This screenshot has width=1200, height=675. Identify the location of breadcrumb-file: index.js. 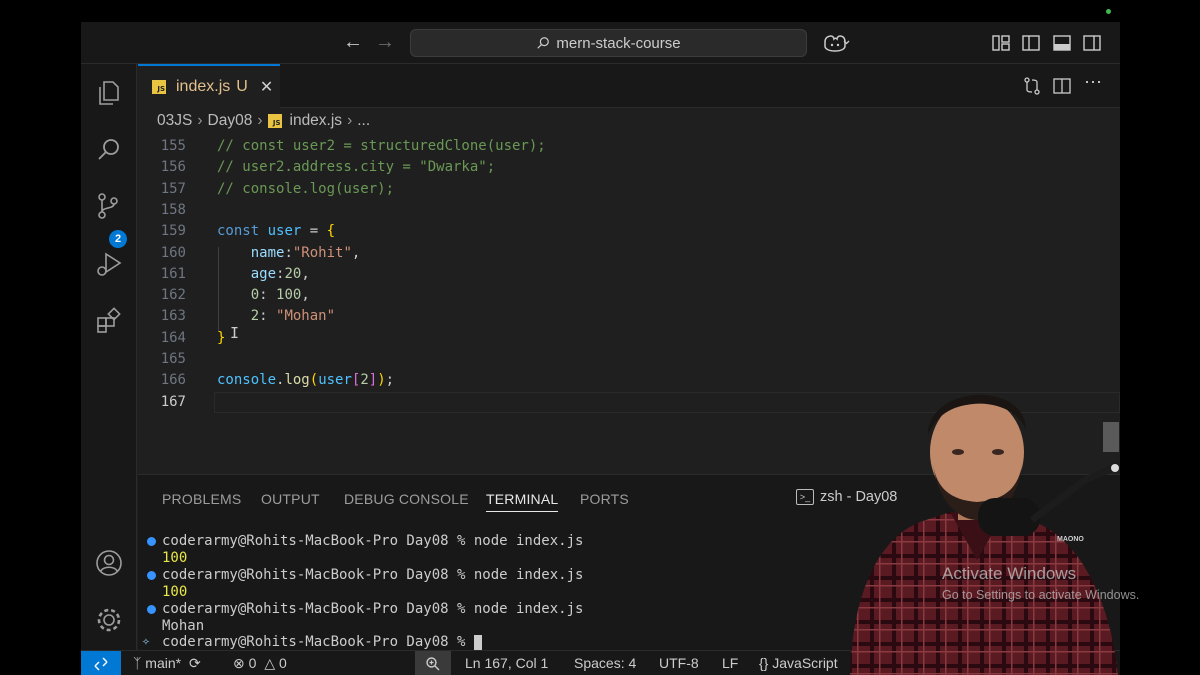
(316, 121).